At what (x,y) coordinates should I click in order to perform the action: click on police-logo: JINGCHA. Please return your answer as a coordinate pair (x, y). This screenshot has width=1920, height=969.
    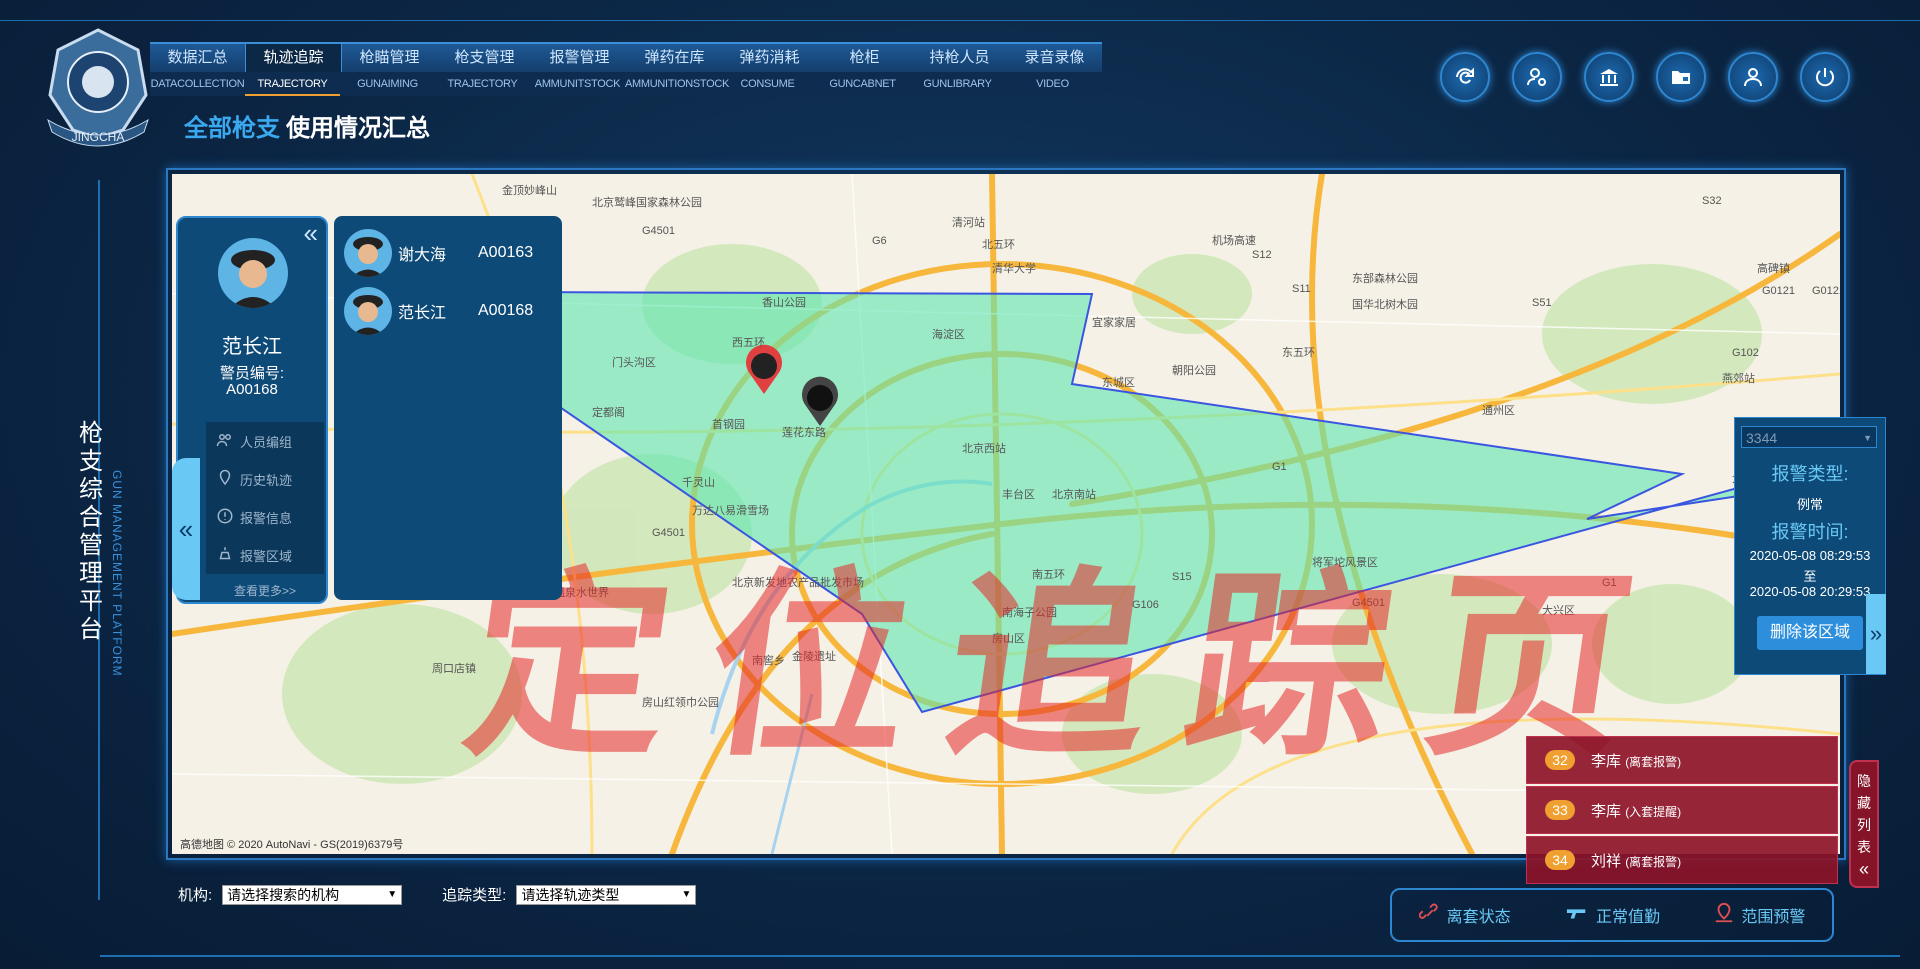
    Looking at the image, I should click on (98, 85).